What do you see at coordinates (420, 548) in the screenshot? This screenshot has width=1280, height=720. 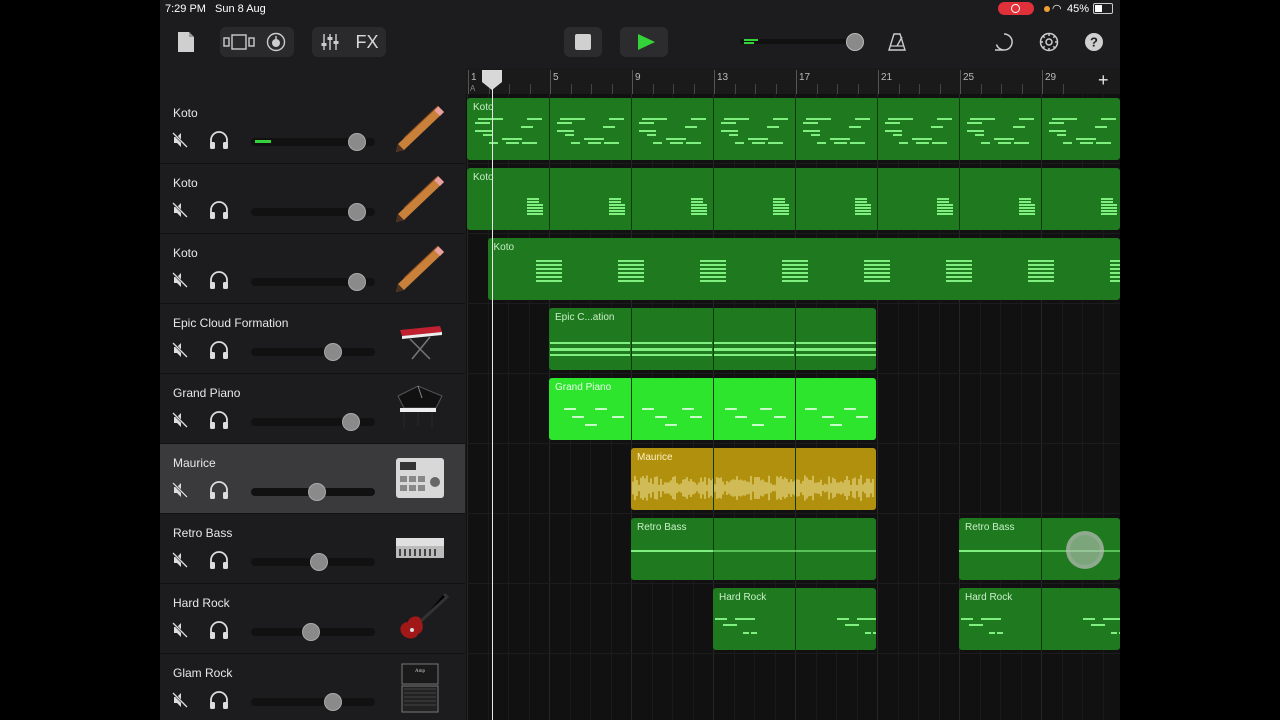 I see `analog-synth-icon` at bounding box center [420, 548].